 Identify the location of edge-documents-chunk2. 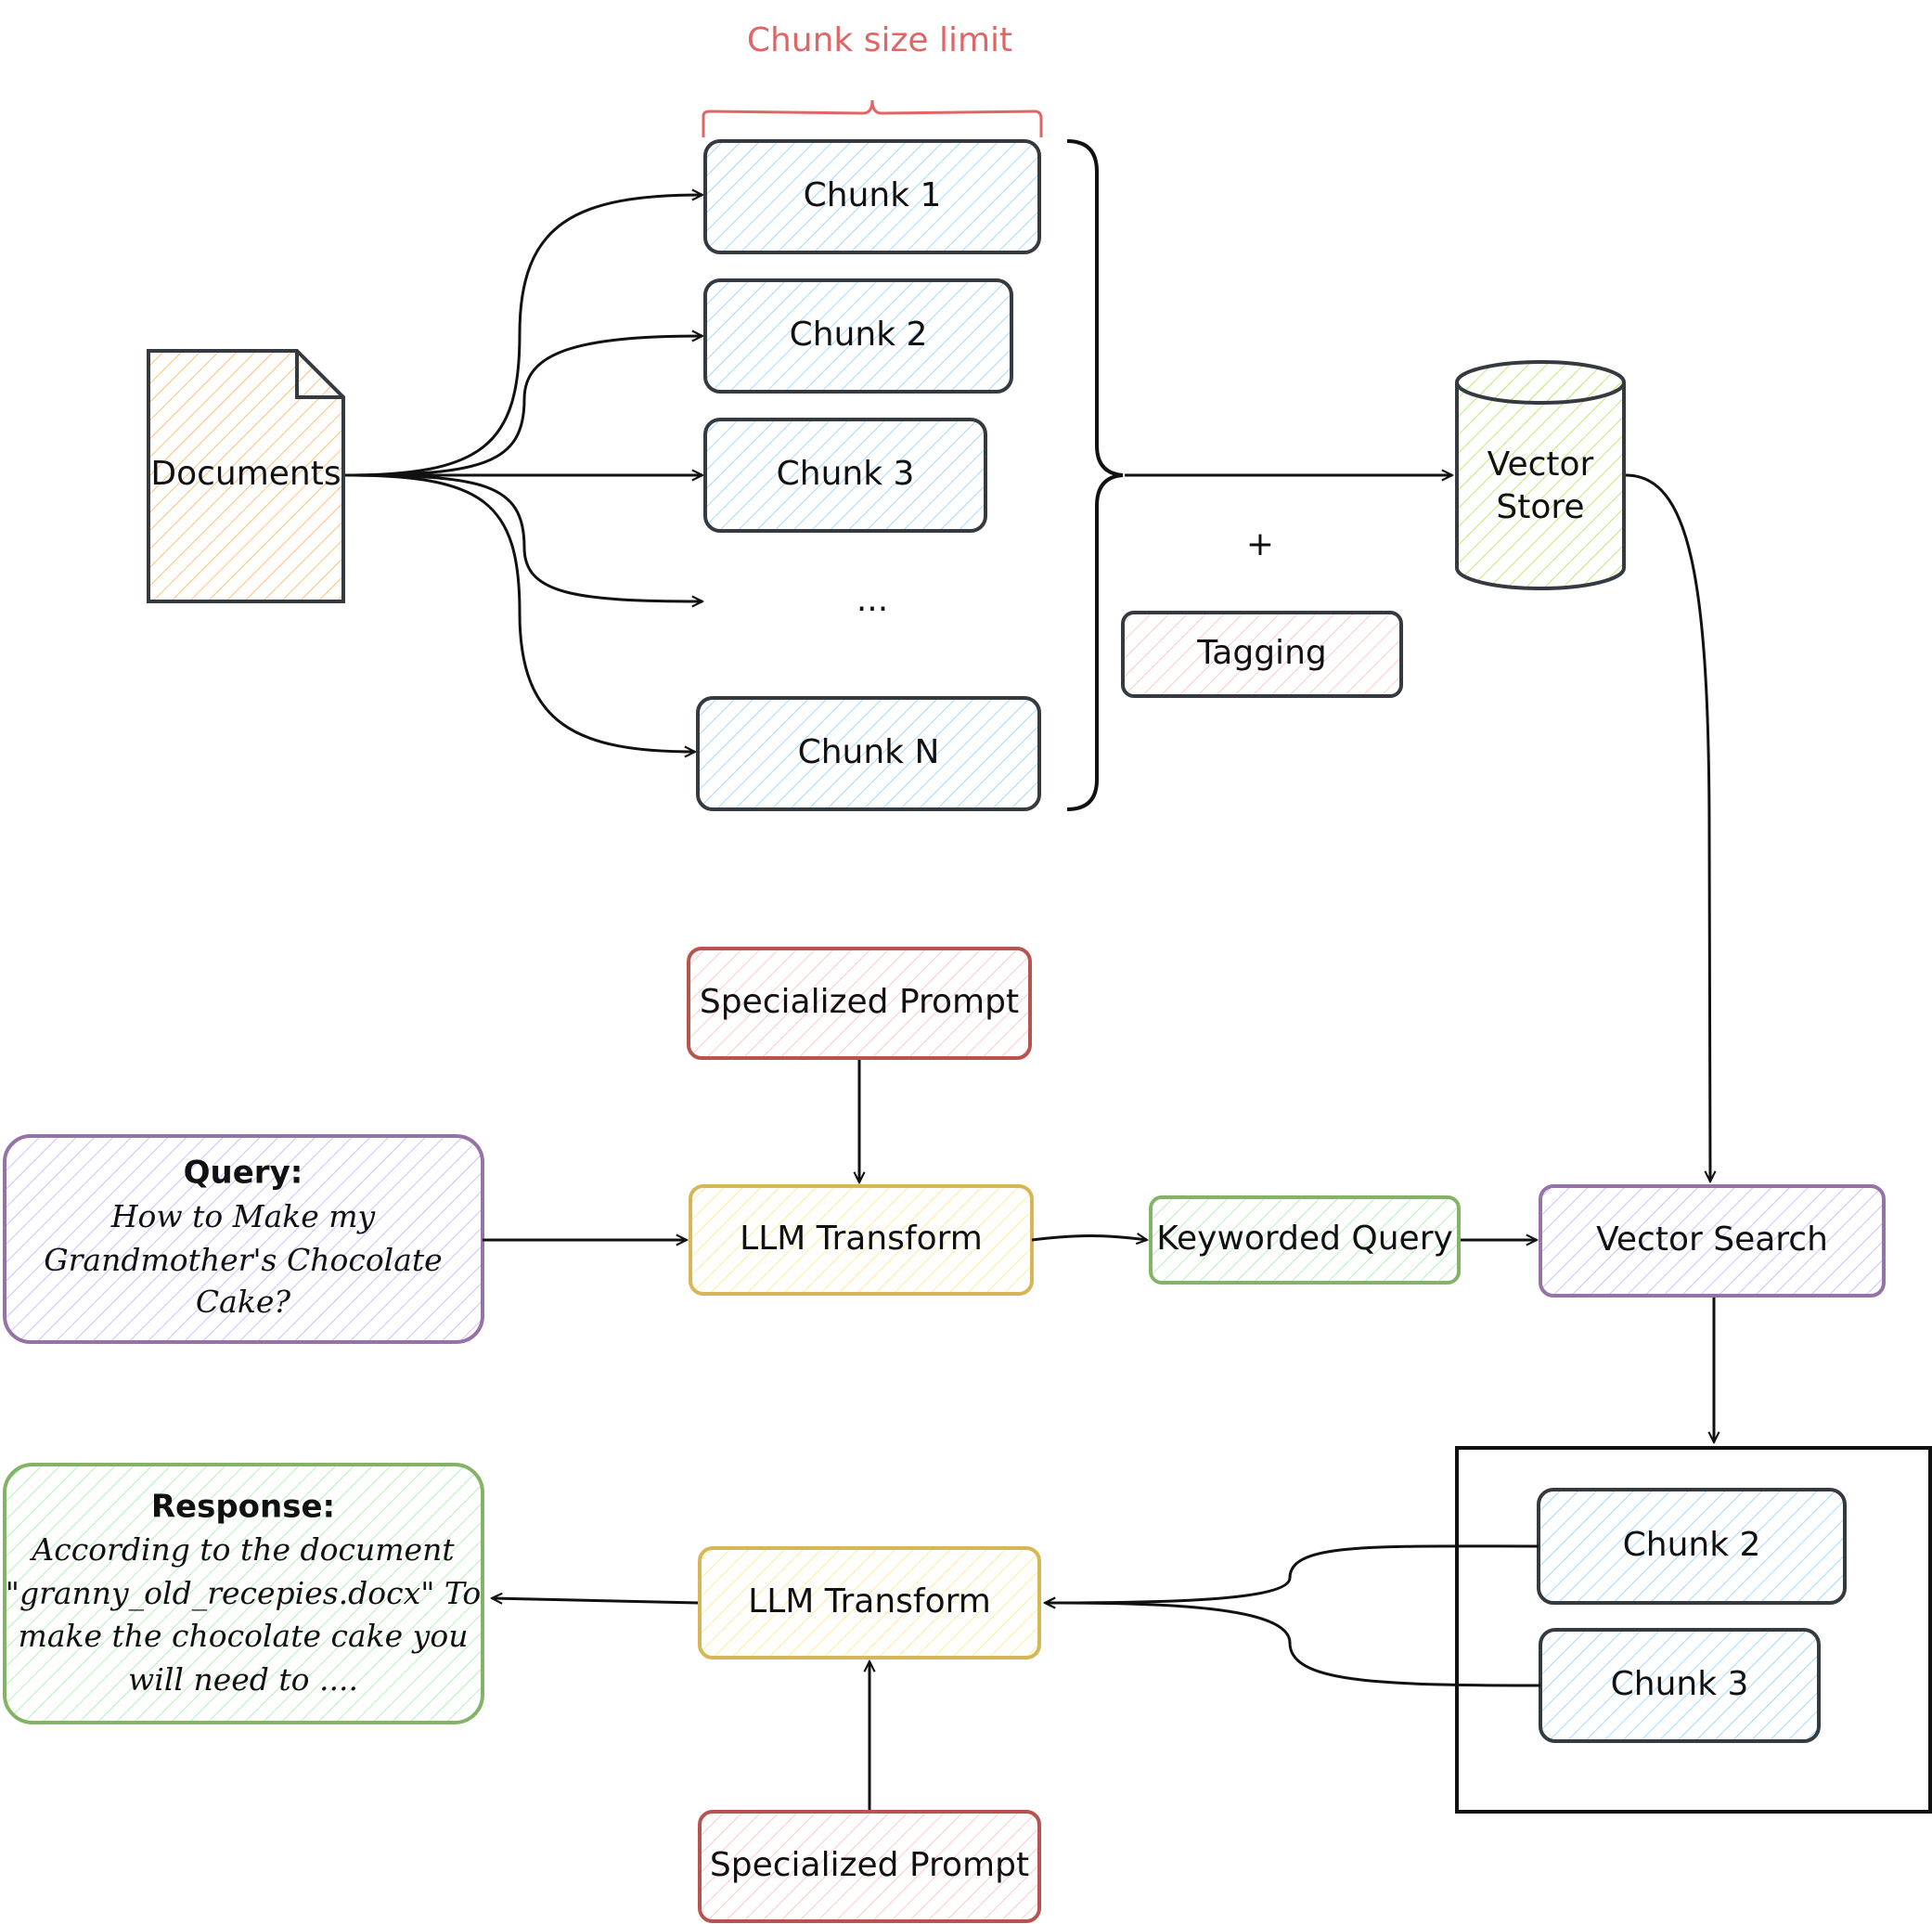
(523, 406).